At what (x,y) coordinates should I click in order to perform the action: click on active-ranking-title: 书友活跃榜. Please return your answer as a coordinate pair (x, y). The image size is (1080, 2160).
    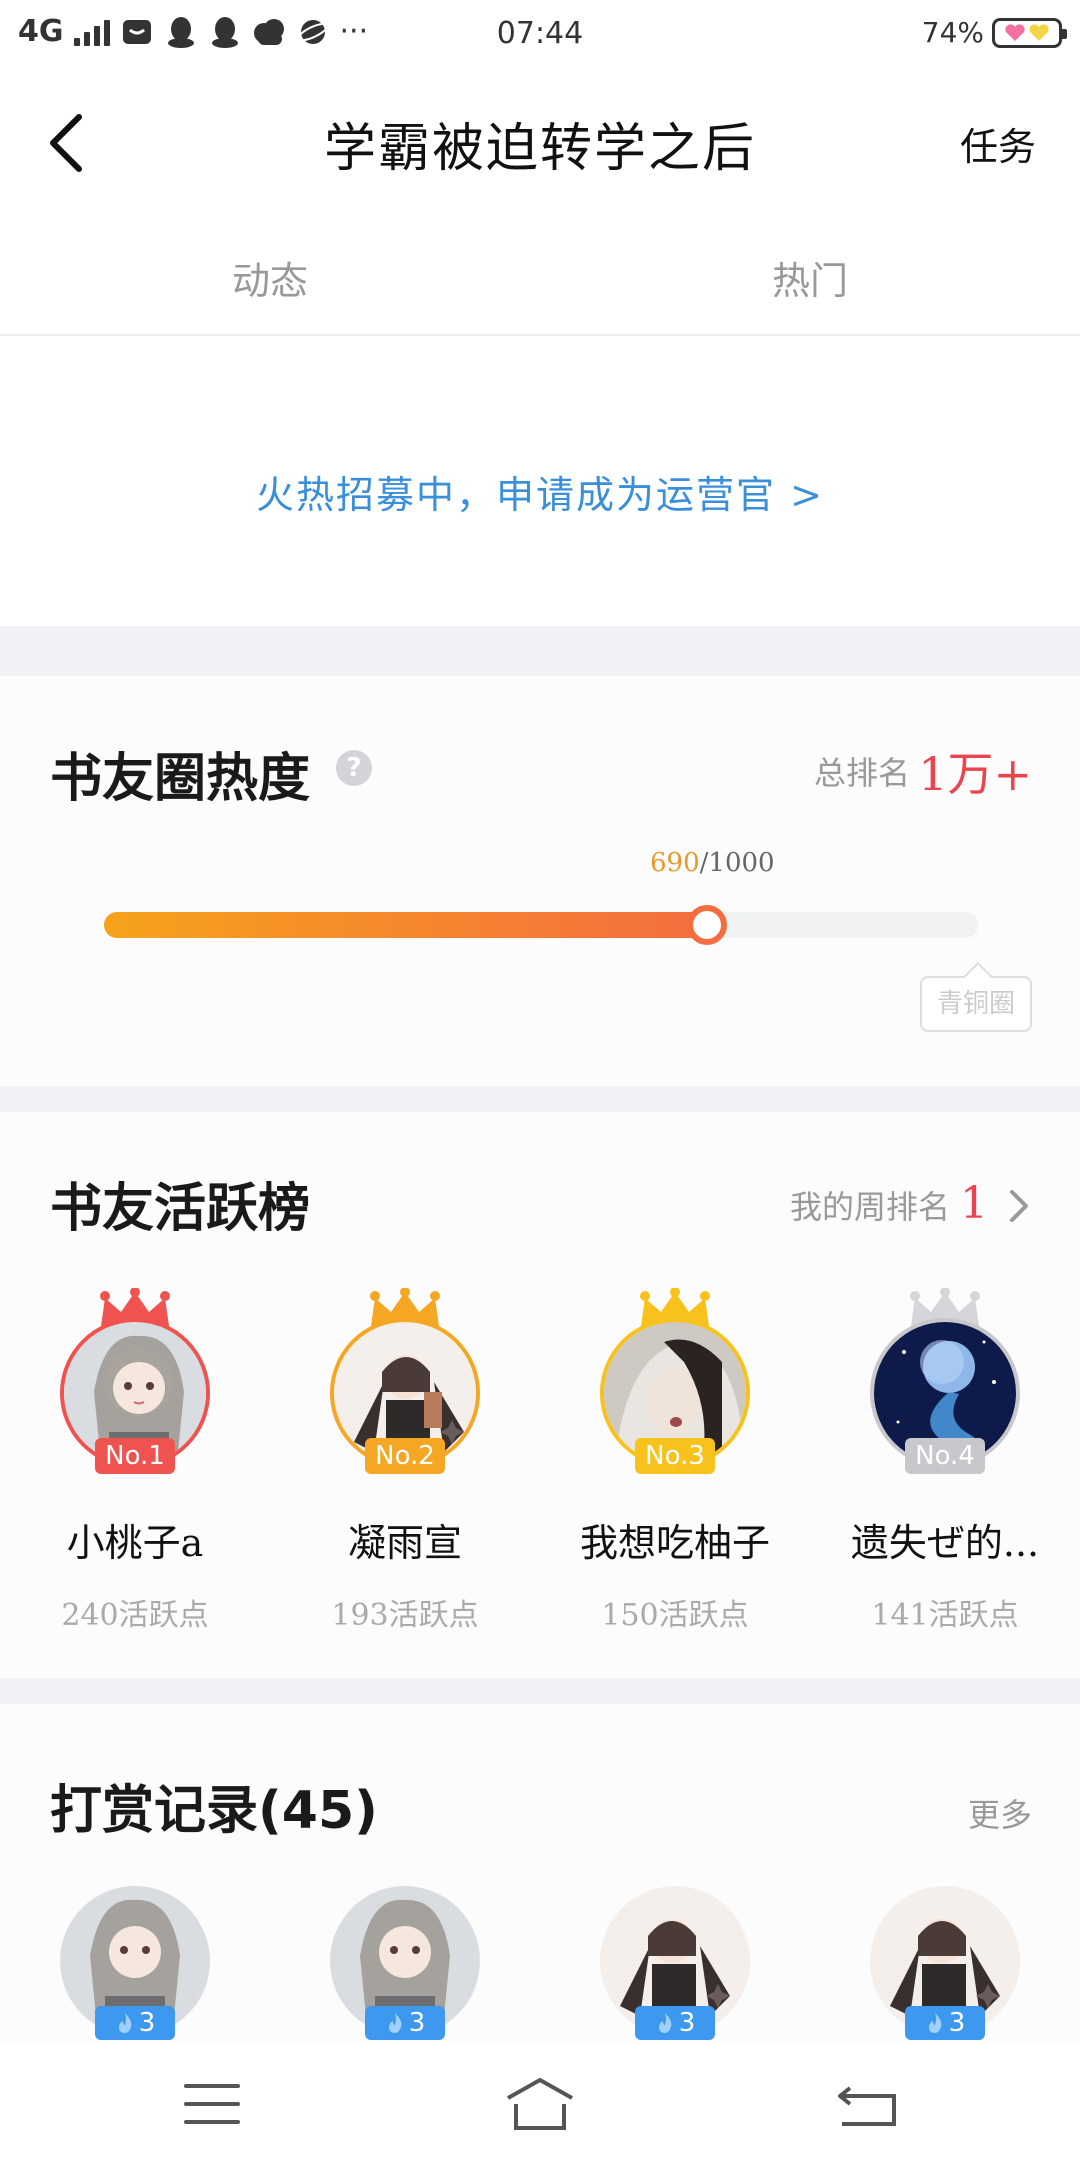
    Looking at the image, I should click on (180, 1208).